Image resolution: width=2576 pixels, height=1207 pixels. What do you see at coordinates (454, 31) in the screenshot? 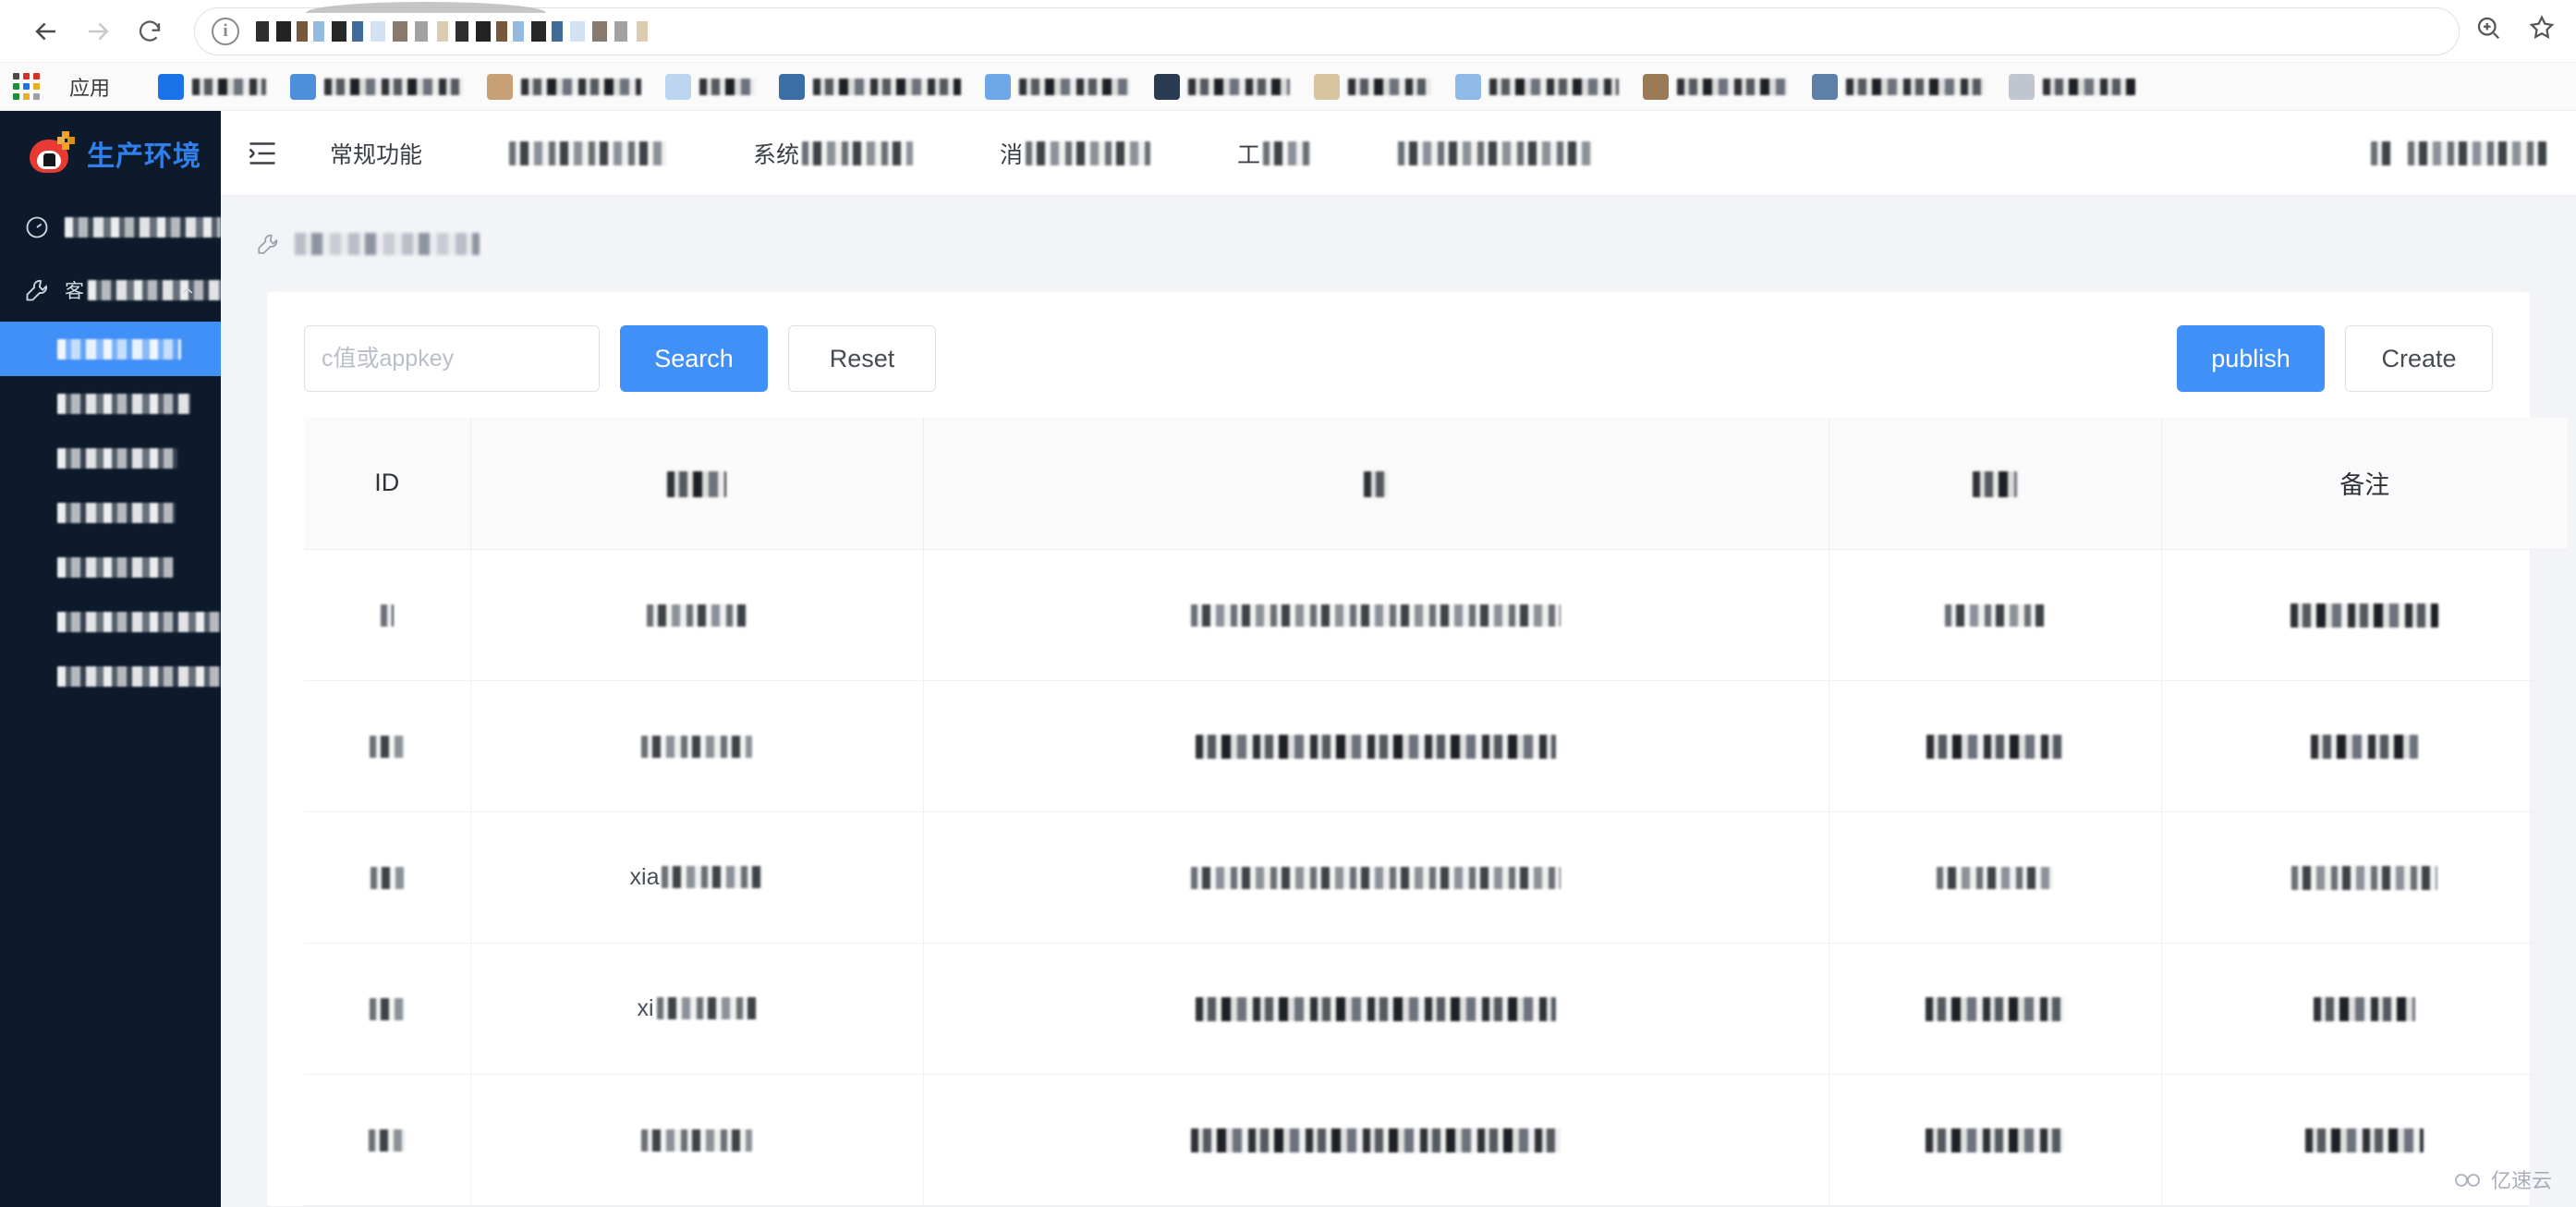
I see `address-bar-url-text` at bounding box center [454, 31].